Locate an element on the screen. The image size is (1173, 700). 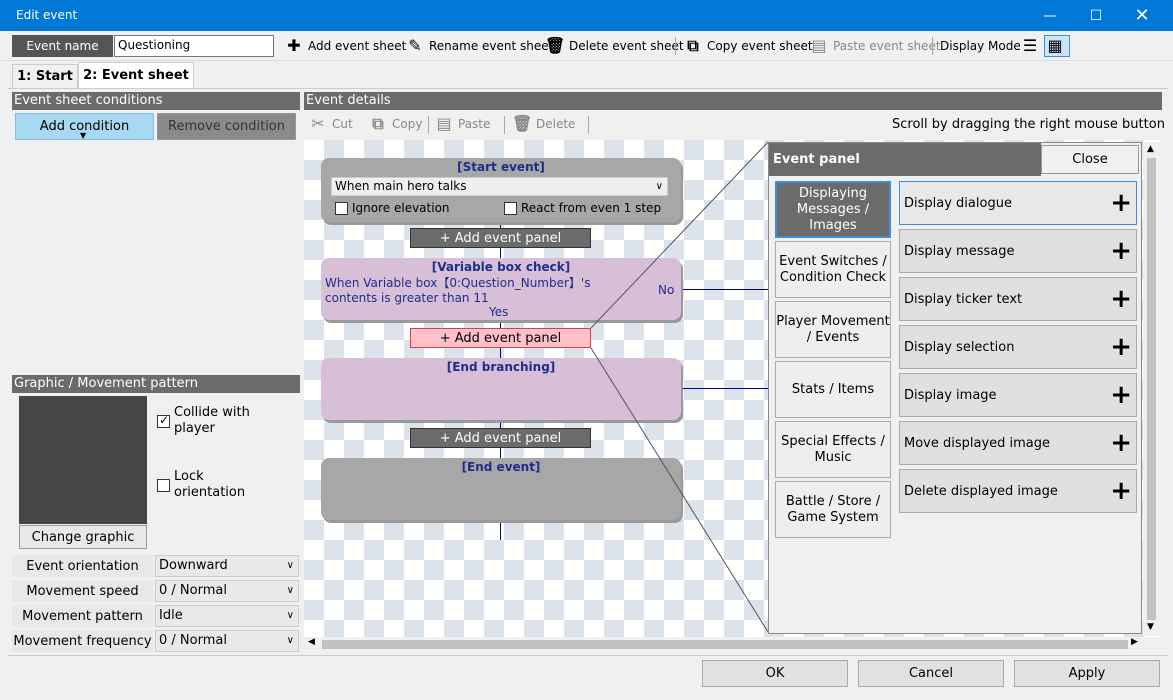
event-panel-title: Event panel is located at coordinates (905, 159).